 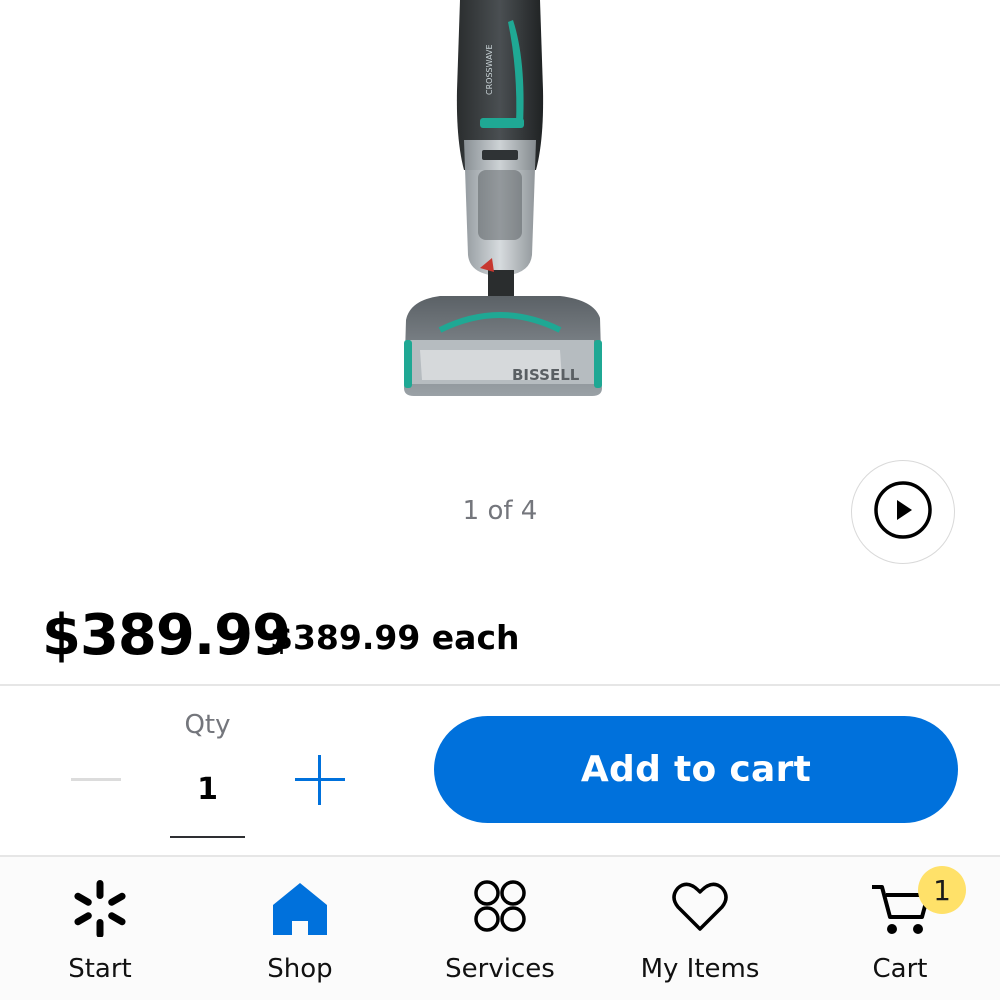 What do you see at coordinates (489, 69) in the screenshot?
I see `svg-text: CROSSWAVE` at bounding box center [489, 69].